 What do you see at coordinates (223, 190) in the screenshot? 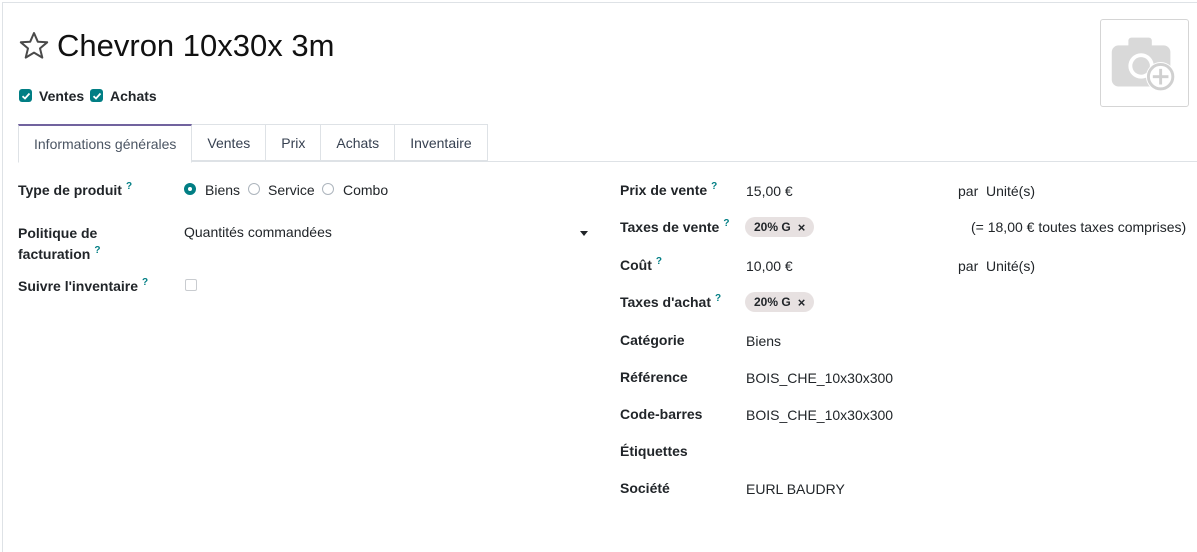
I see `product-type-option-goods: Biens` at bounding box center [223, 190].